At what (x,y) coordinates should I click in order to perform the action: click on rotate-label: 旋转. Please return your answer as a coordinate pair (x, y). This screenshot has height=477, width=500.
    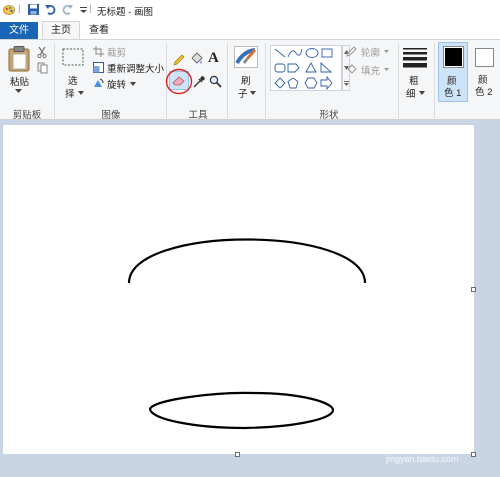
    Looking at the image, I should click on (117, 85).